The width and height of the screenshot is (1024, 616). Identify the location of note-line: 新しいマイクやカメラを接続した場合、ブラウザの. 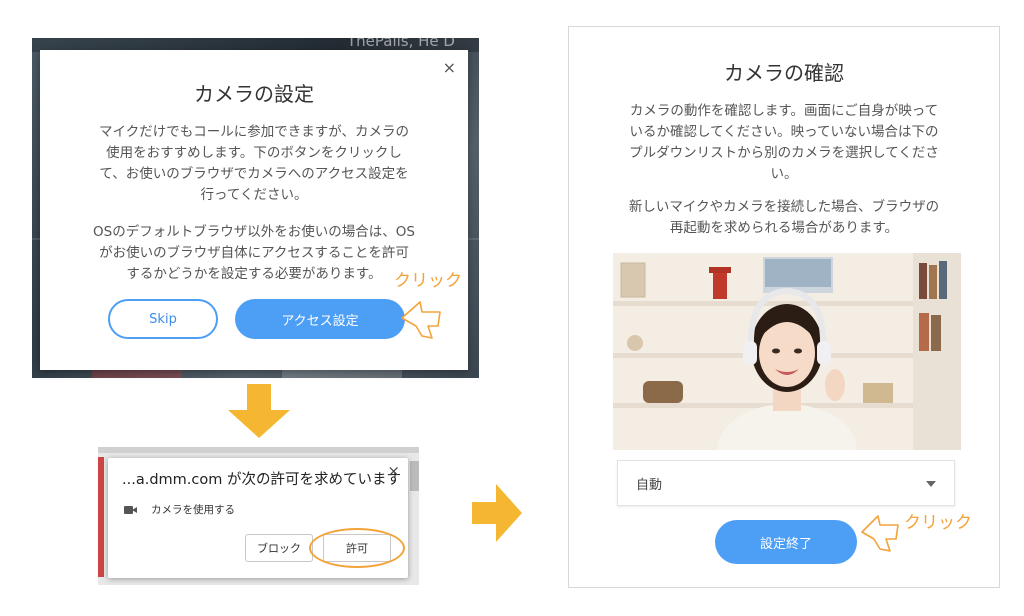
(784, 207).